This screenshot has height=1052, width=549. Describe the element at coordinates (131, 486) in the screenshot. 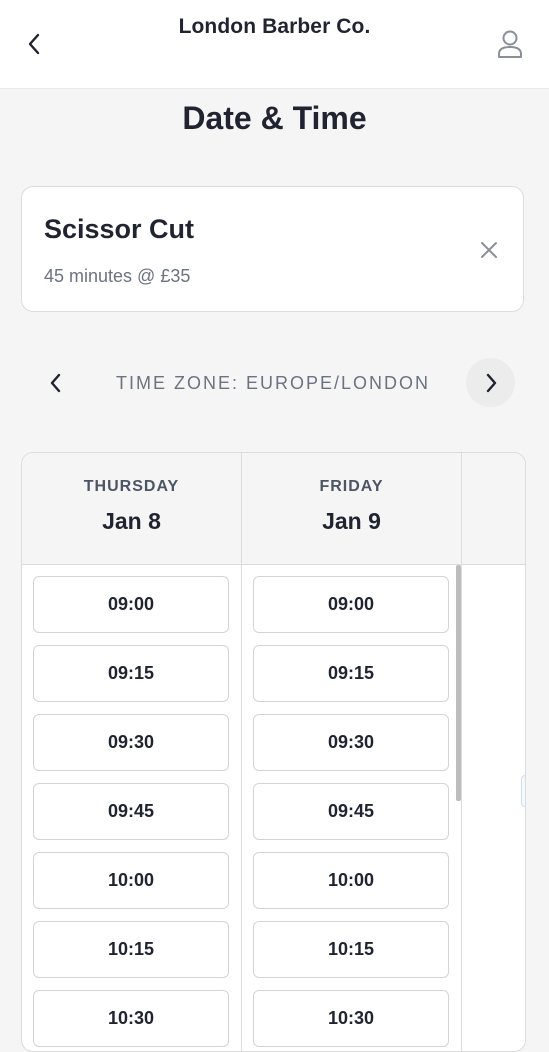

I see `day-name: THURSDAY` at that location.